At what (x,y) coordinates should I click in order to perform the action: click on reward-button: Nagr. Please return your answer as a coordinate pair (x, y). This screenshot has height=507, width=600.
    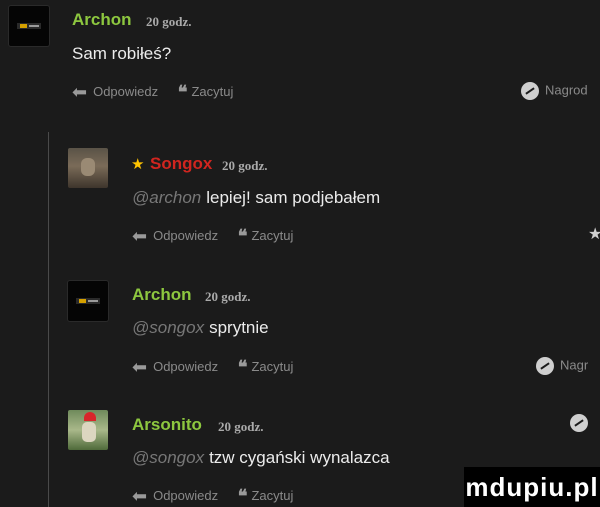
    Looking at the image, I should click on (562, 366).